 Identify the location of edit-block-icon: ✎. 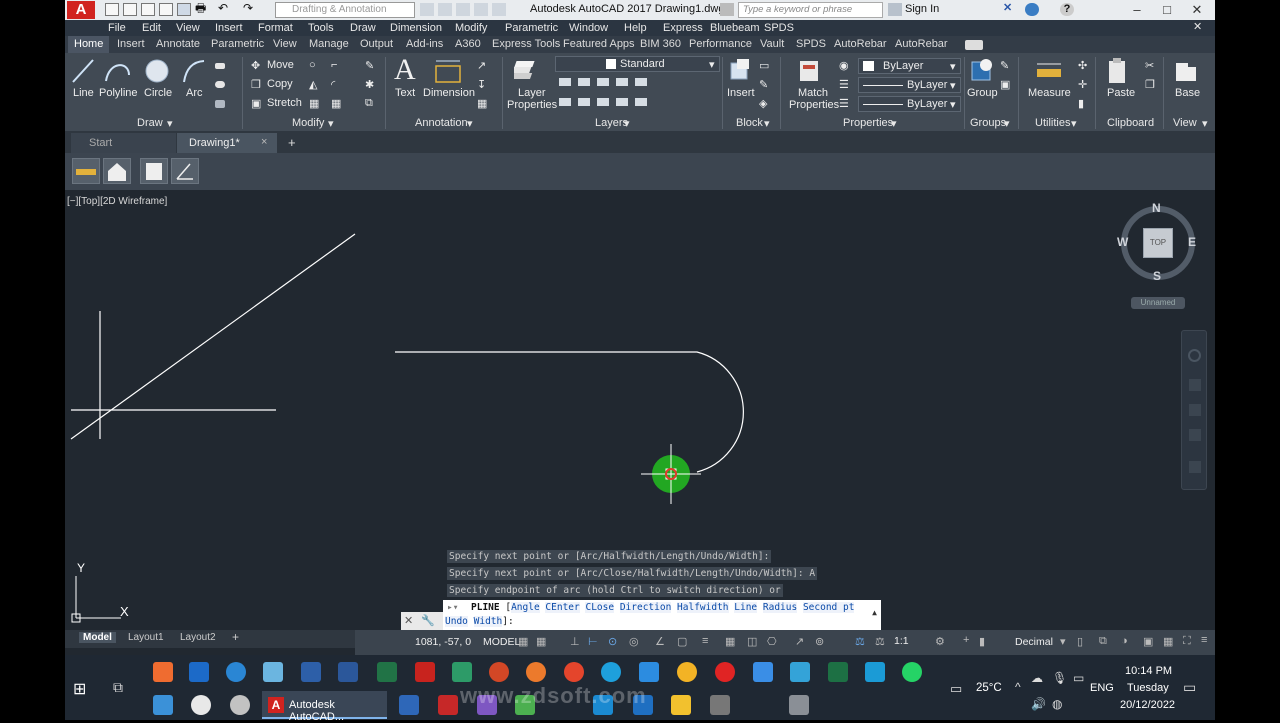
(763, 84).